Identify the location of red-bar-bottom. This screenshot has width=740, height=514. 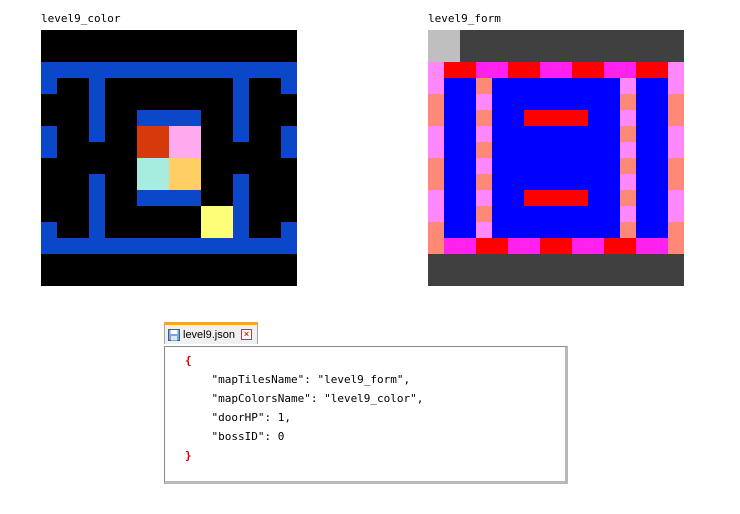
(556, 198).